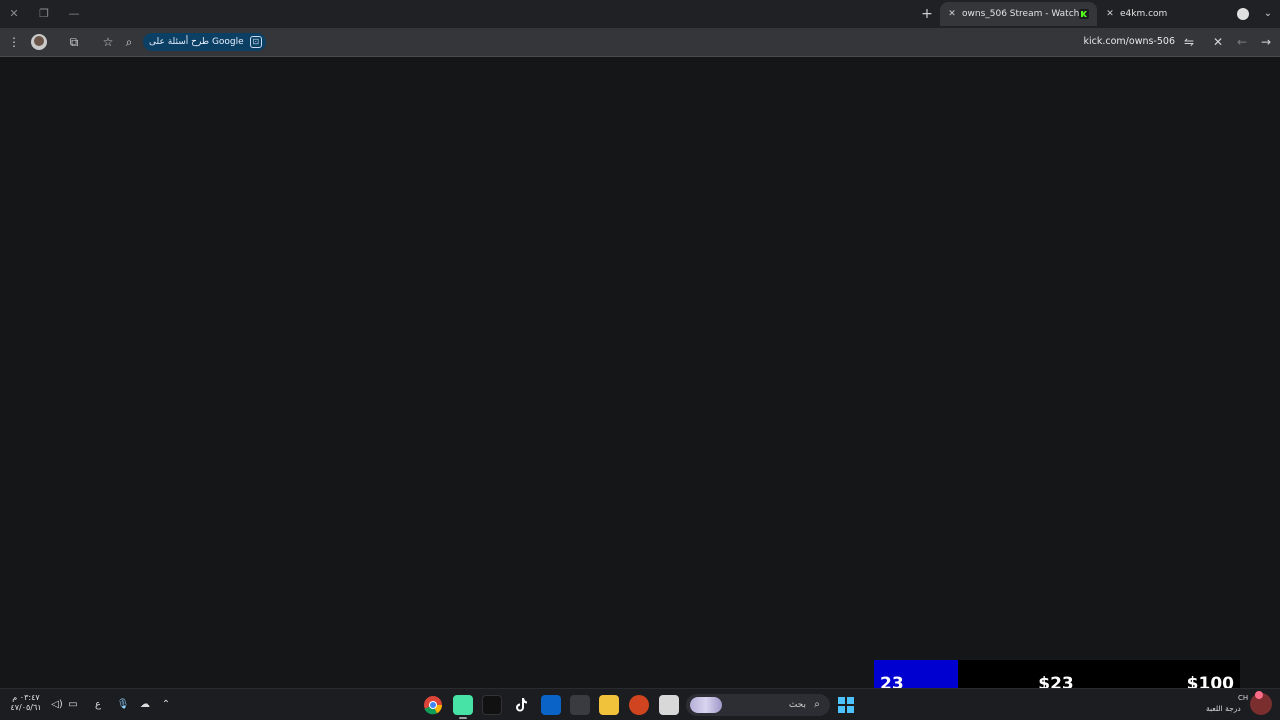 This screenshot has height=720, width=1280. Describe the element at coordinates (1189, 42) in the screenshot. I see `site-settings-icon: ⇋` at that location.